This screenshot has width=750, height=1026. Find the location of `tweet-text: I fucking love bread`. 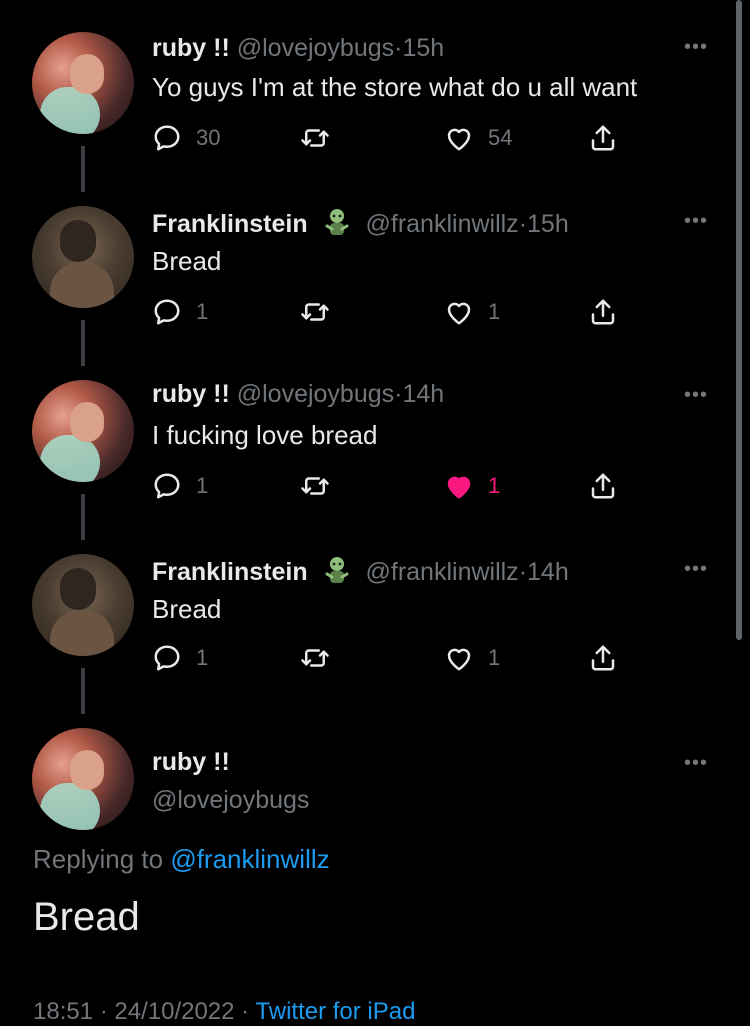

tweet-text: I fucking love bread is located at coordinates (265, 435).